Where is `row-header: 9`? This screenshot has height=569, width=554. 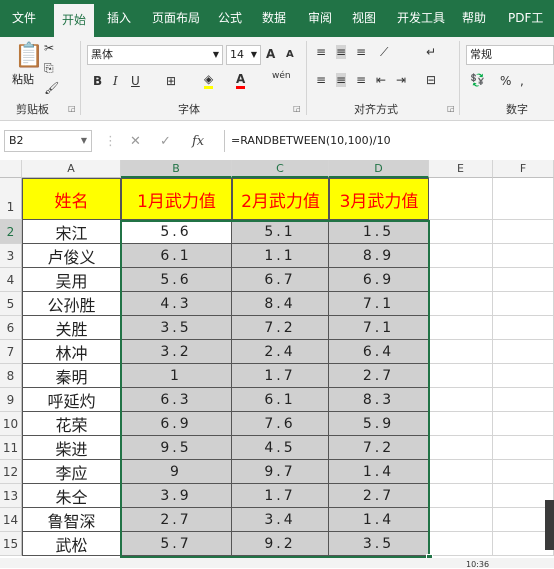 row-header: 9 is located at coordinates (11, 400).